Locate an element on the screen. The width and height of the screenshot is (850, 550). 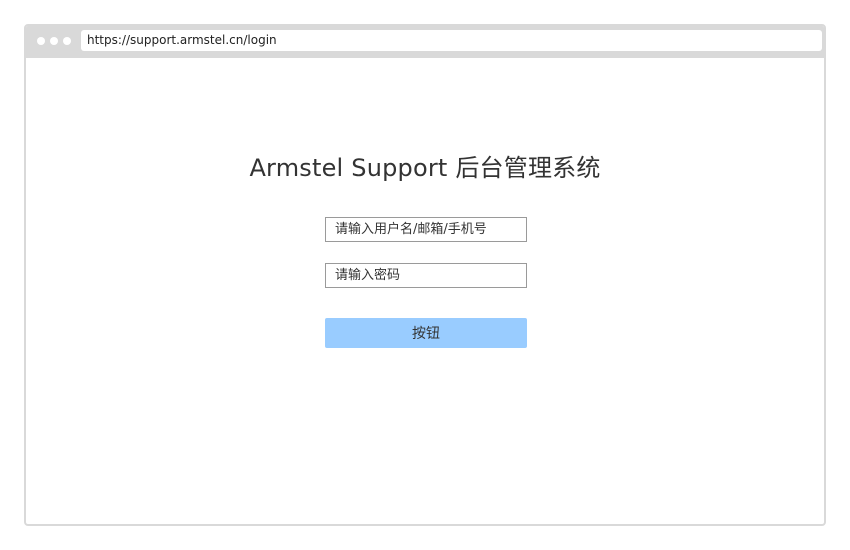
submit-button: 按钮 is located at coordinates (426, 333).